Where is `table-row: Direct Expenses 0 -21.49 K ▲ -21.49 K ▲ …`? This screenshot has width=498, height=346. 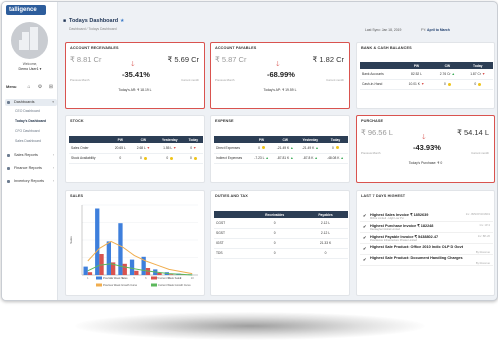
table-row: Direct Expenses 0 -21.49 K ▲ -21.49 K ▲ … is located at coordinates (281, 148).